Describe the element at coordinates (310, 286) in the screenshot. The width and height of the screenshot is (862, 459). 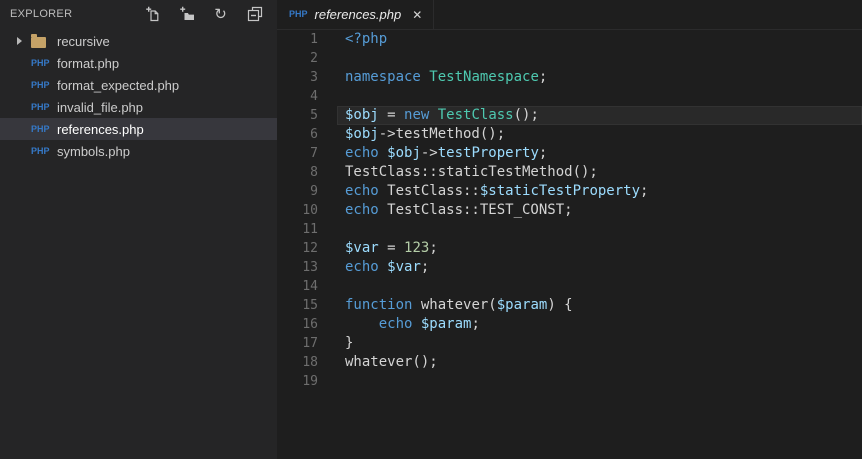
I see `line-number: 14` at that location.